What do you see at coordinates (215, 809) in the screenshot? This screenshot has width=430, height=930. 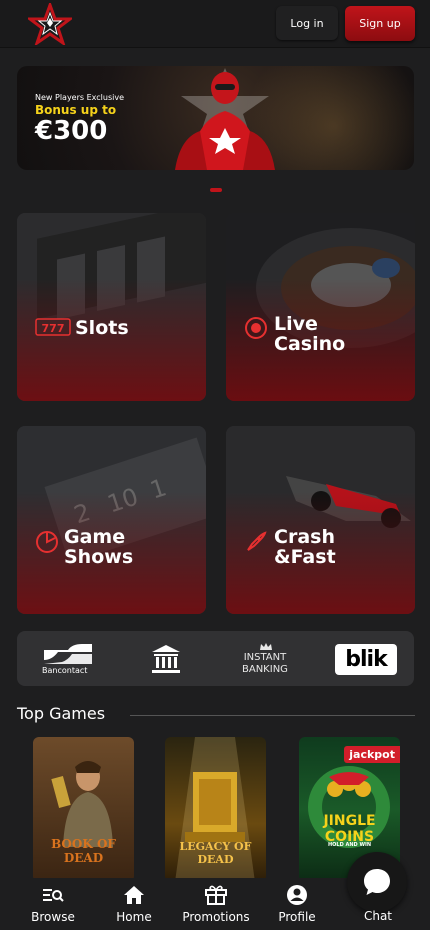 I see `game-card-legacy-of-dead: LEGACY OF DEAD` at bounding box center [215, 809].